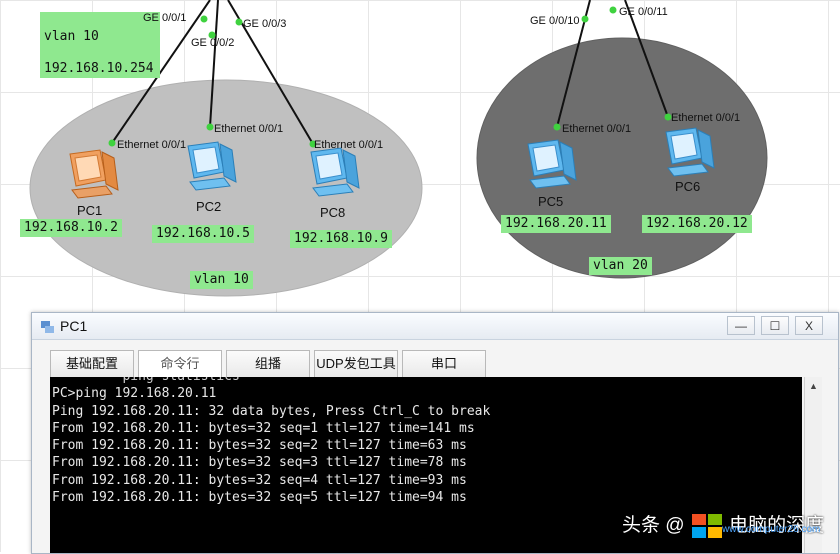  Describe the element at coordinates (341, 239) in the screenshot. I see `pc8-ip: 192.168.10.9` at that location.